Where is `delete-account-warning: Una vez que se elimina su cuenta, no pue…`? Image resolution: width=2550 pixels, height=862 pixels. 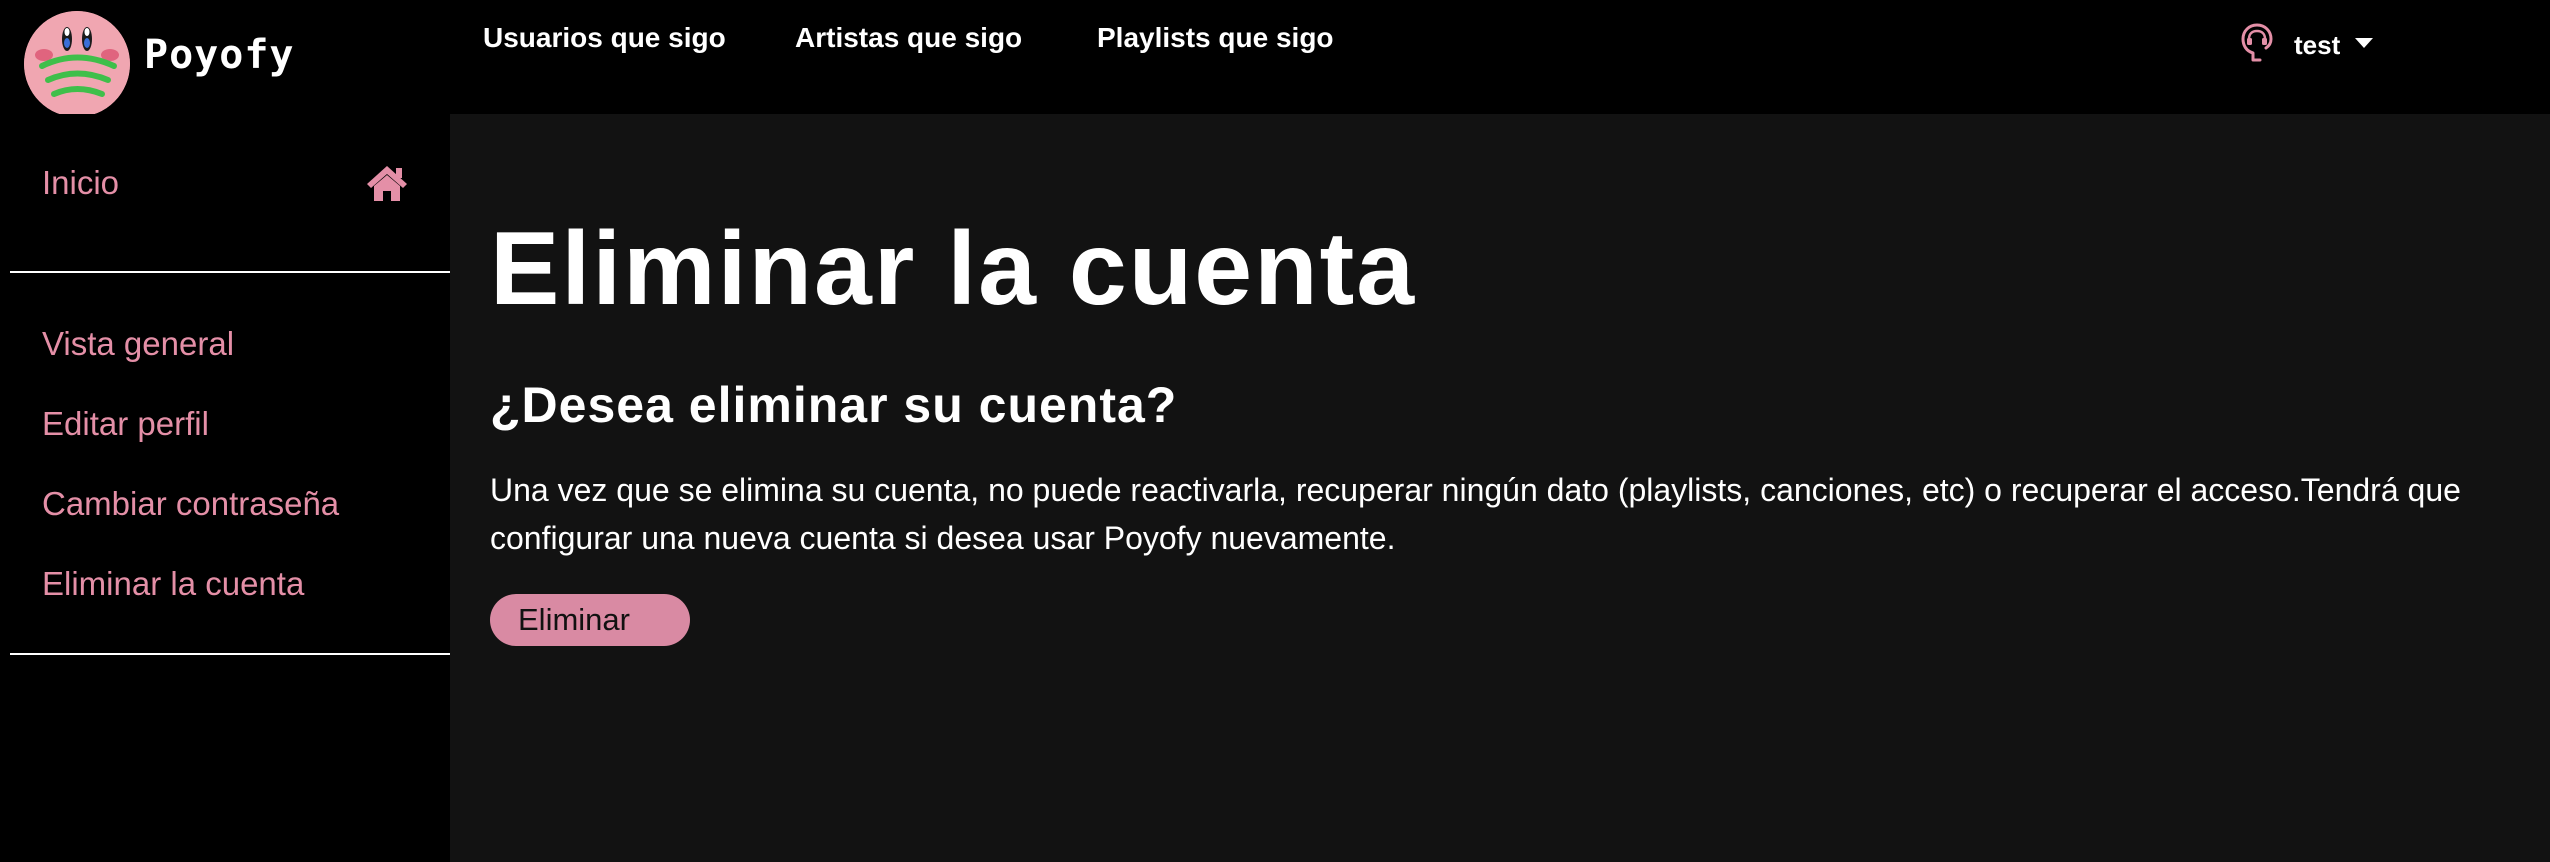 delete-account-warning: Una vez que se elimina su cuenta, no pue… is located at coordinates (1475, 514).